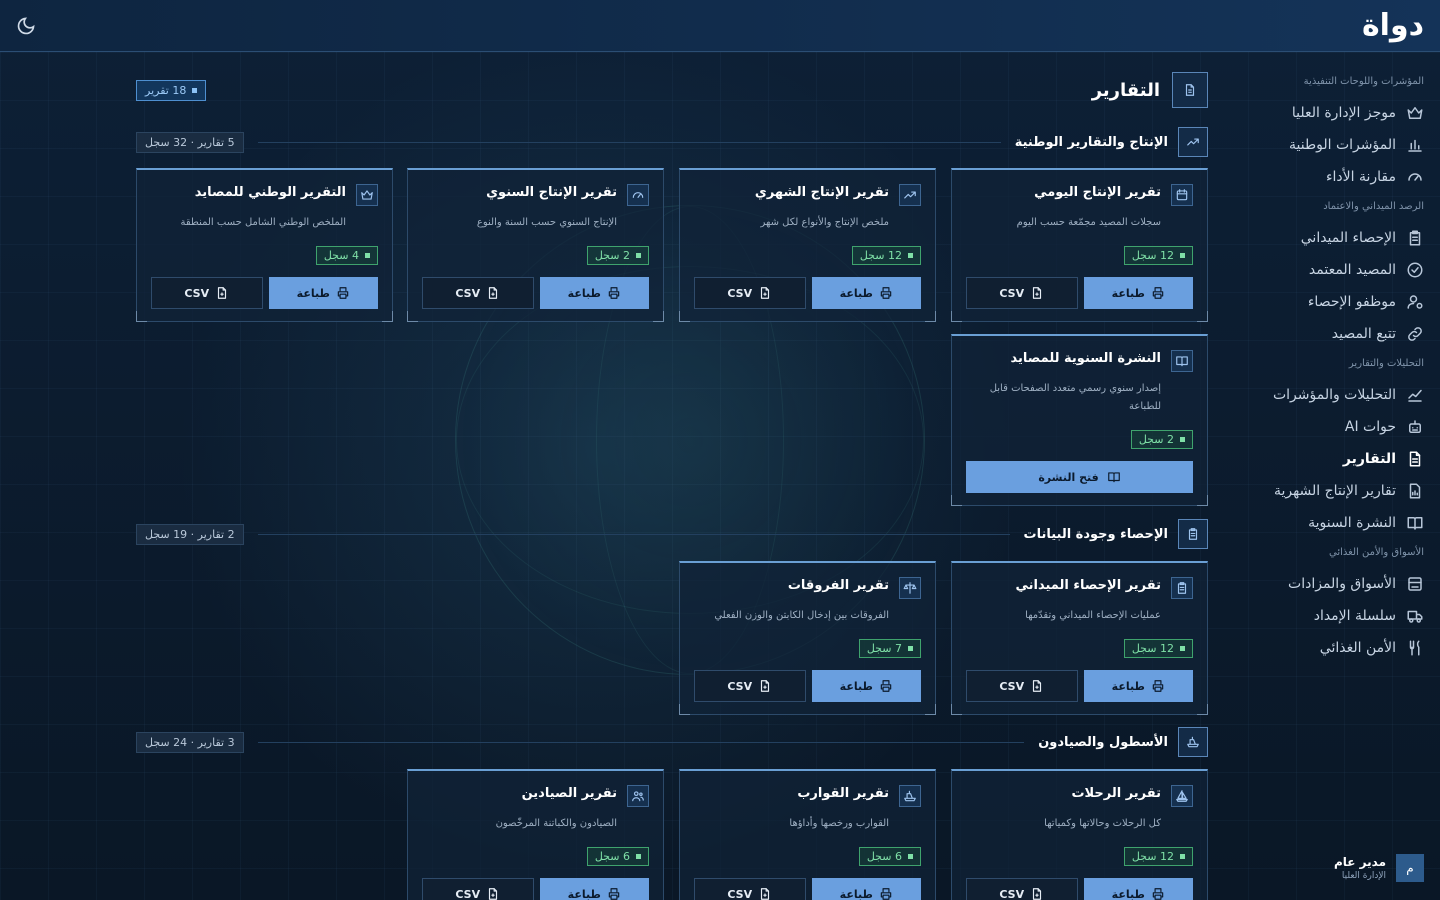 The height and width of the screenshot is (900, 1440). I want to click on records-count: 7 سجل, so click(884, 648).